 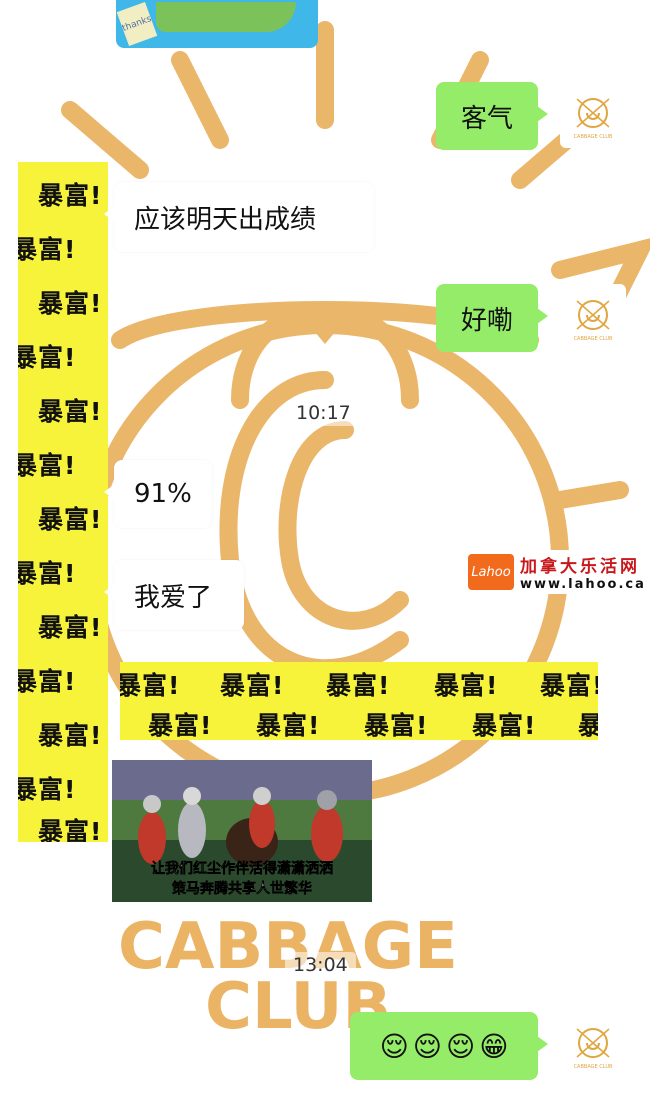 I want to click on message-bubble-haola: 好嘞, so click(x=492, y=318).